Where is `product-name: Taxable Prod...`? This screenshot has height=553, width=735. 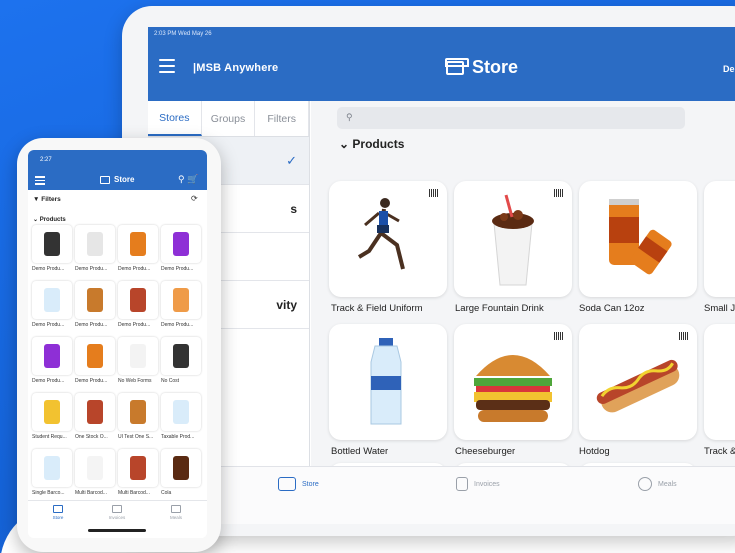
product-name: Taxable Prod... is located at coordinates (178, 437).